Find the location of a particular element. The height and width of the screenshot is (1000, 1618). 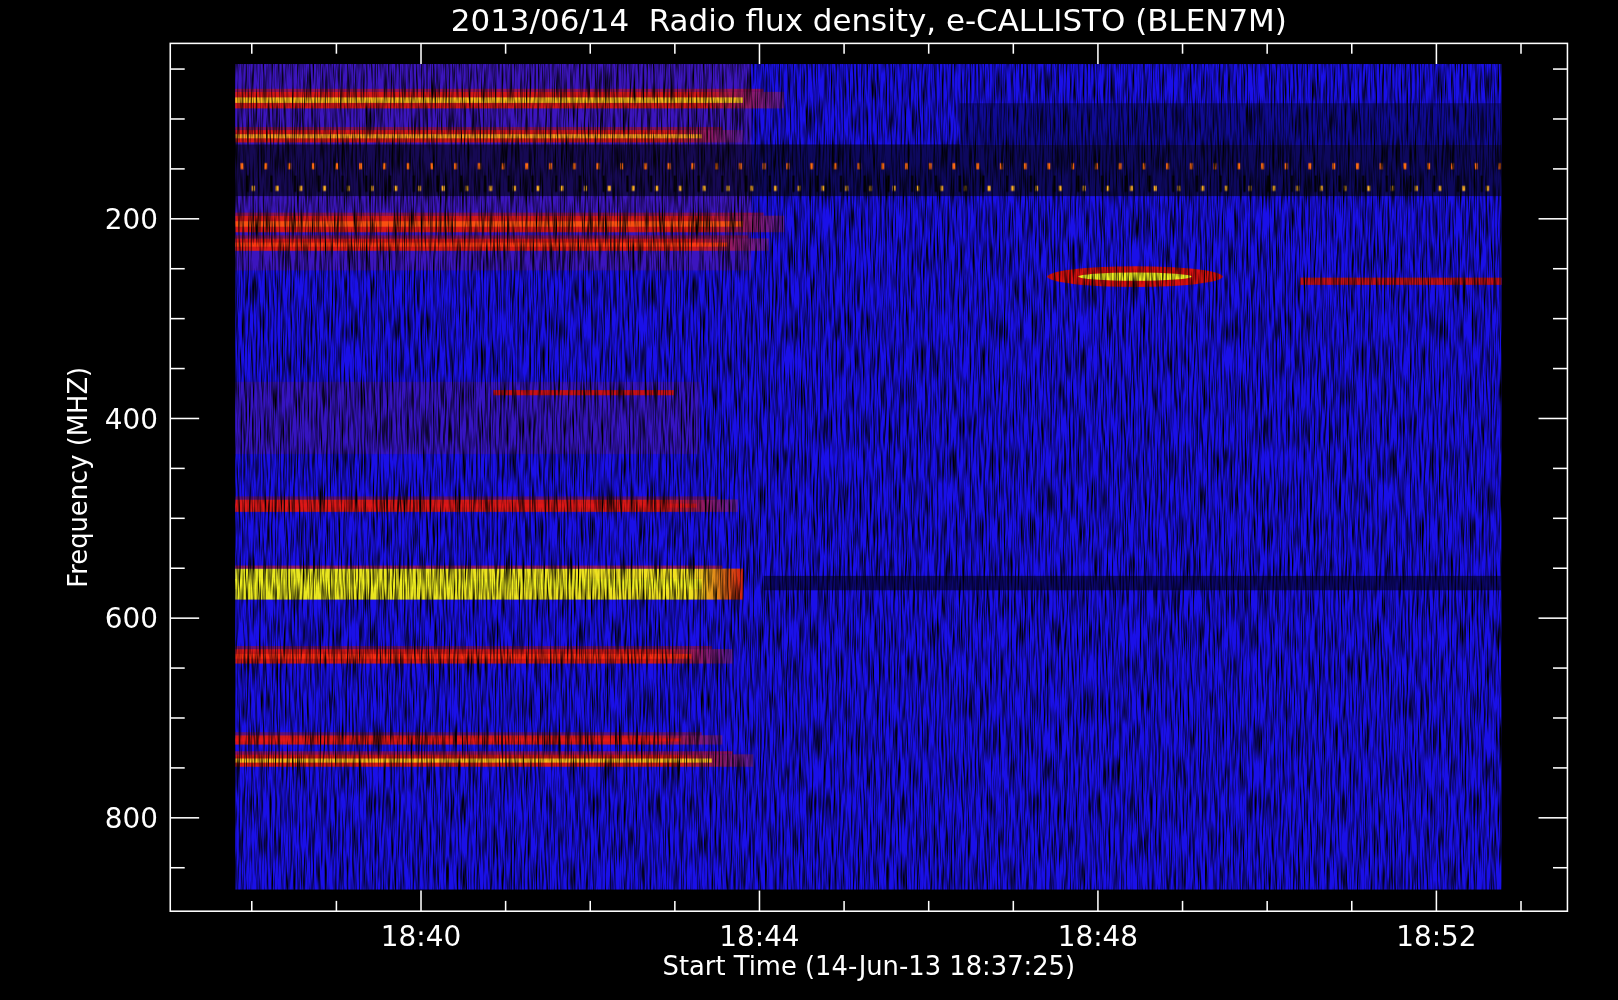

axis-tick-label: 18:48 is located at coordinates (1098, 937).